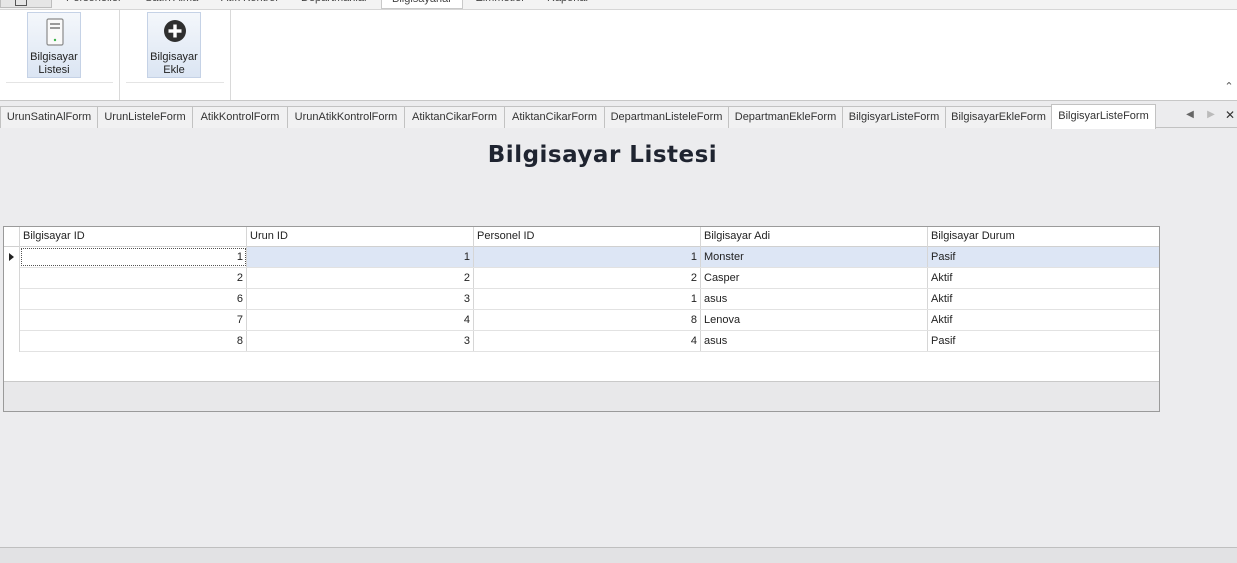 The height and width of the screenshot is (563, 1237). Describe the element at coordinates (1230, 115) in the screenshot. I see `close-tab-icon: ✕` at that location.